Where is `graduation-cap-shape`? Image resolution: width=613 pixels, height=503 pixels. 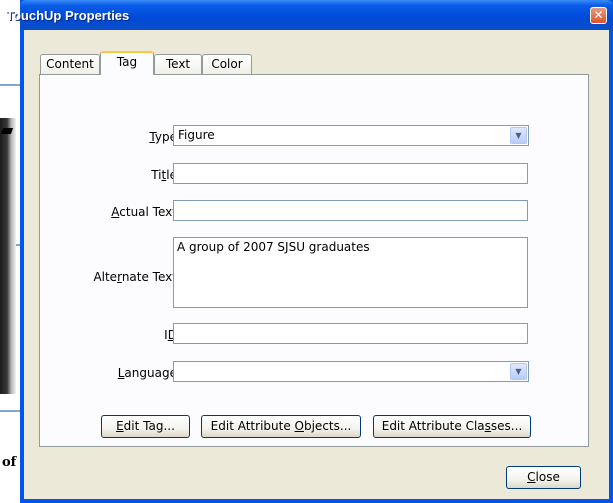 graduation-cap-shape is located at coordinates (7, 131).